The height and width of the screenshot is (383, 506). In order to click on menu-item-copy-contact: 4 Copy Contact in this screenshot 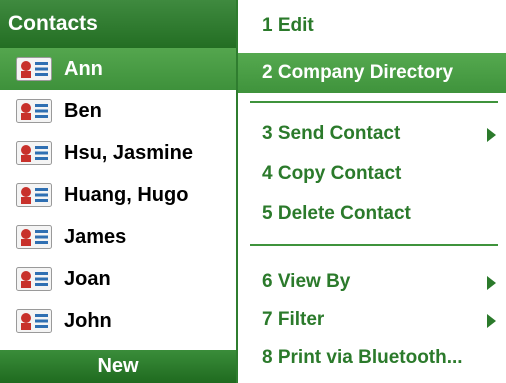, I will do `click(372, 174)`.